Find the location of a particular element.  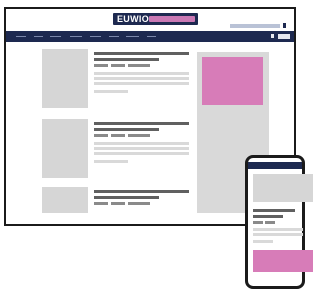

main-navigation is located at coordinates (150, 32).